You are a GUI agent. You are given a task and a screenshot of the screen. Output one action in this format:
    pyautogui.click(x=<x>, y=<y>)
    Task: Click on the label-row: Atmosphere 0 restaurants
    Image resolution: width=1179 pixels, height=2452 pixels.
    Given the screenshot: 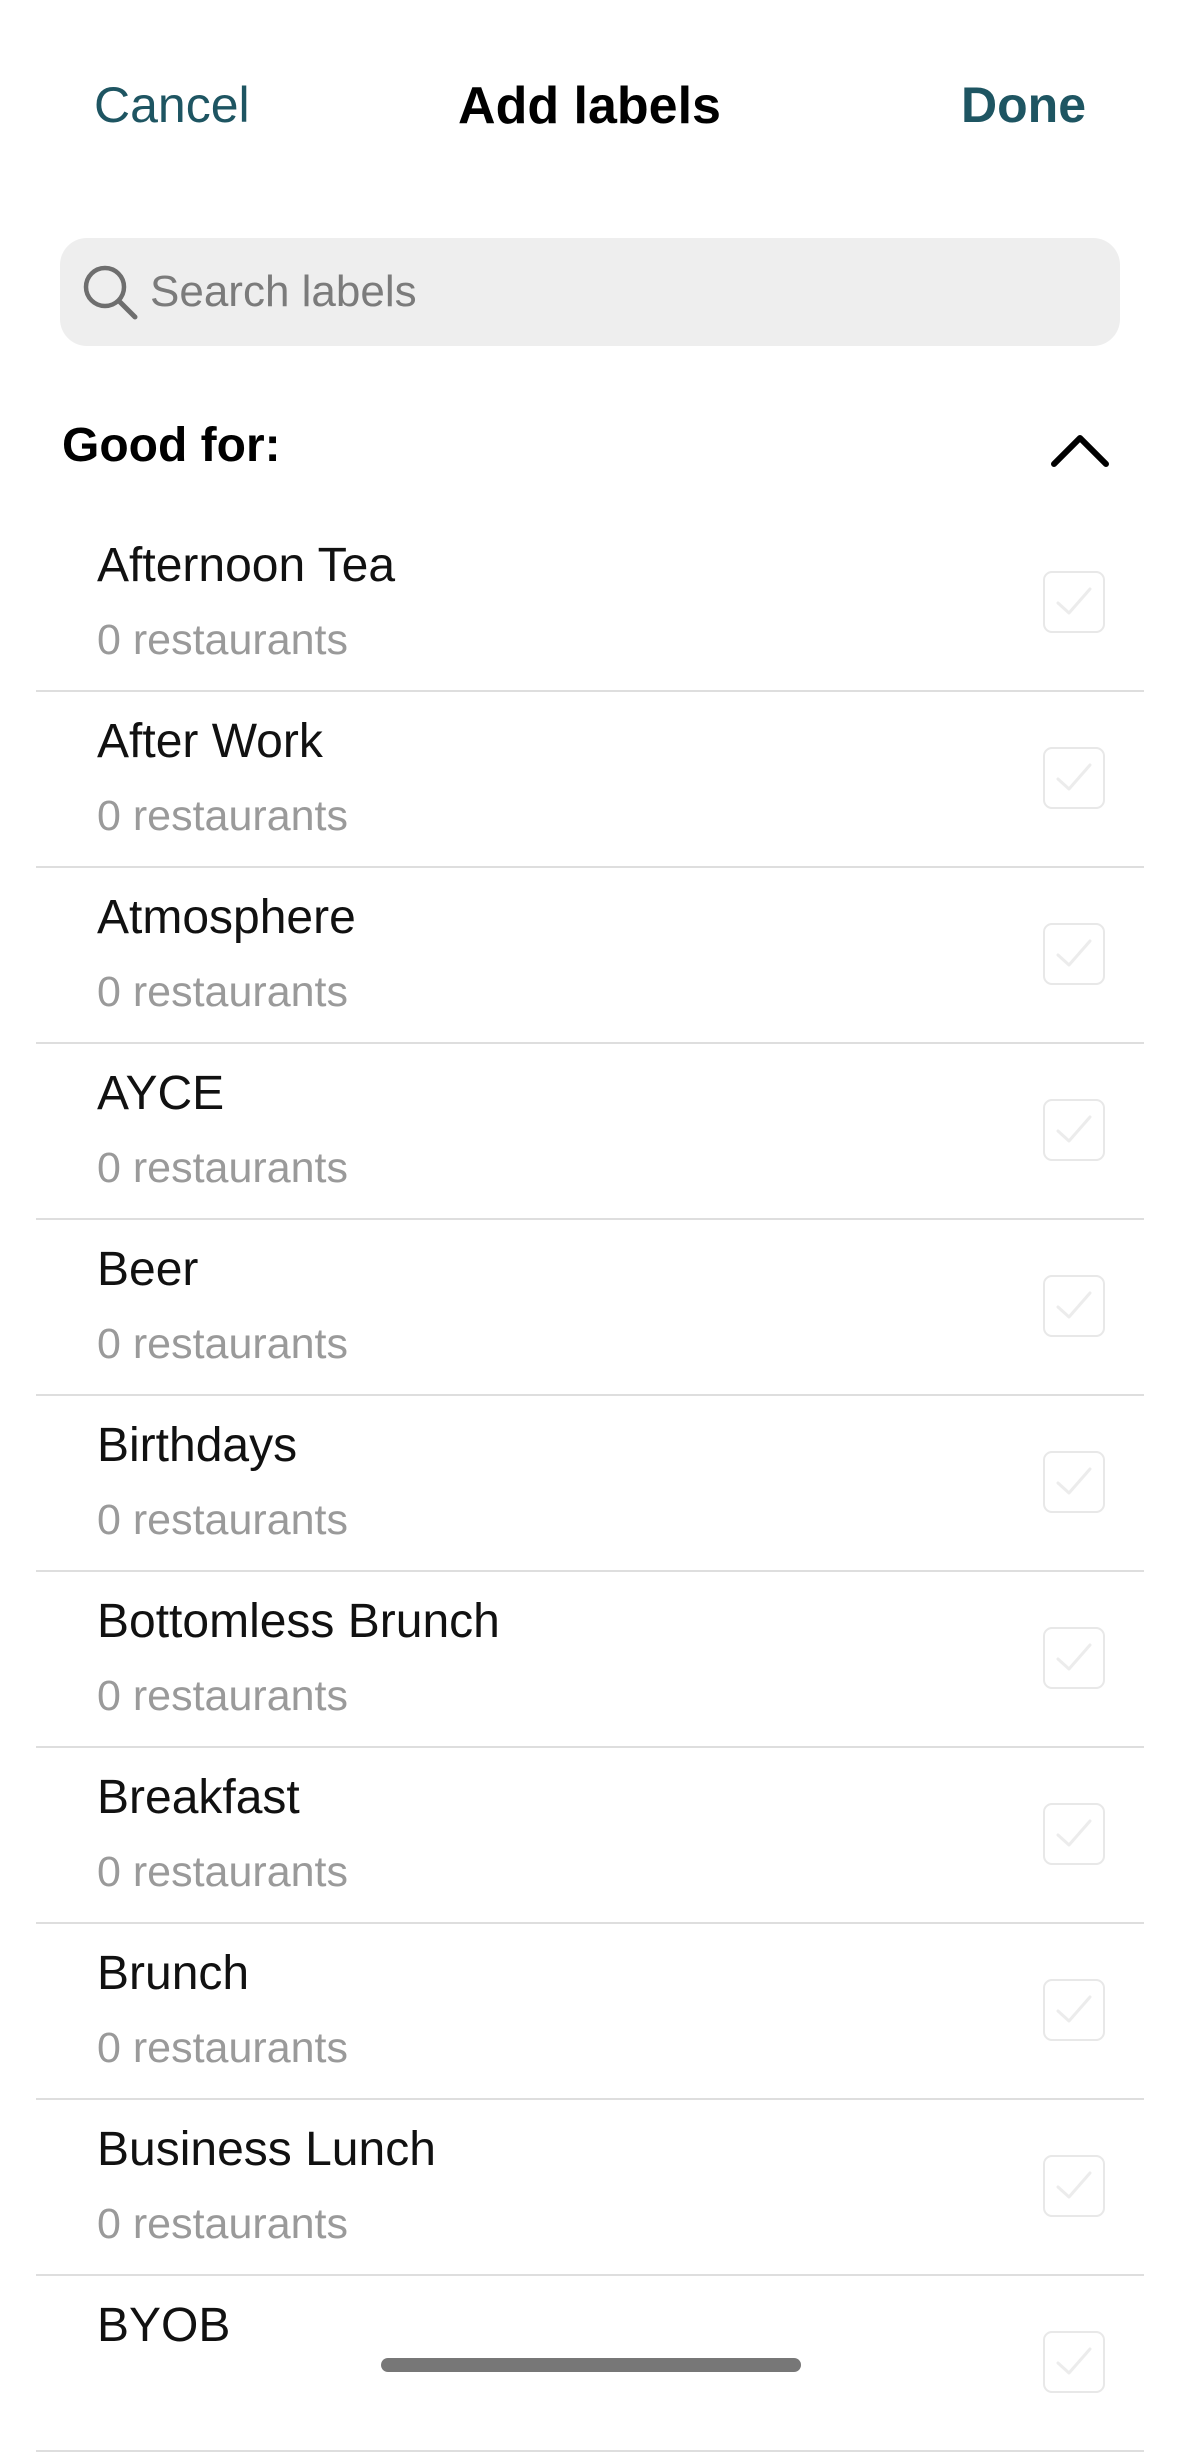 What is the action you would take?
    pyautogui.click(x=590, y=956)
    